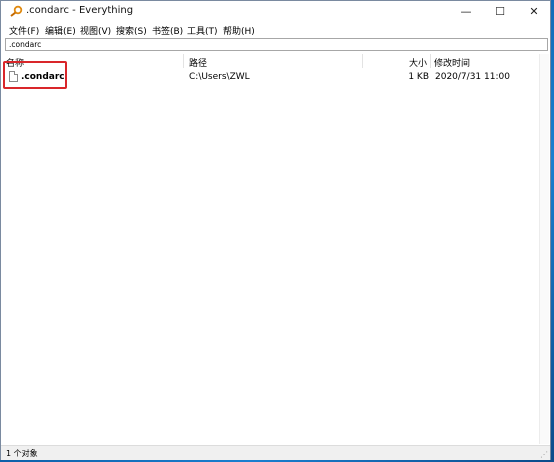 The width and height of the screenshot is (554, 462). I want to click on result-path: C:\Users\ZWL, so click(219, 77).